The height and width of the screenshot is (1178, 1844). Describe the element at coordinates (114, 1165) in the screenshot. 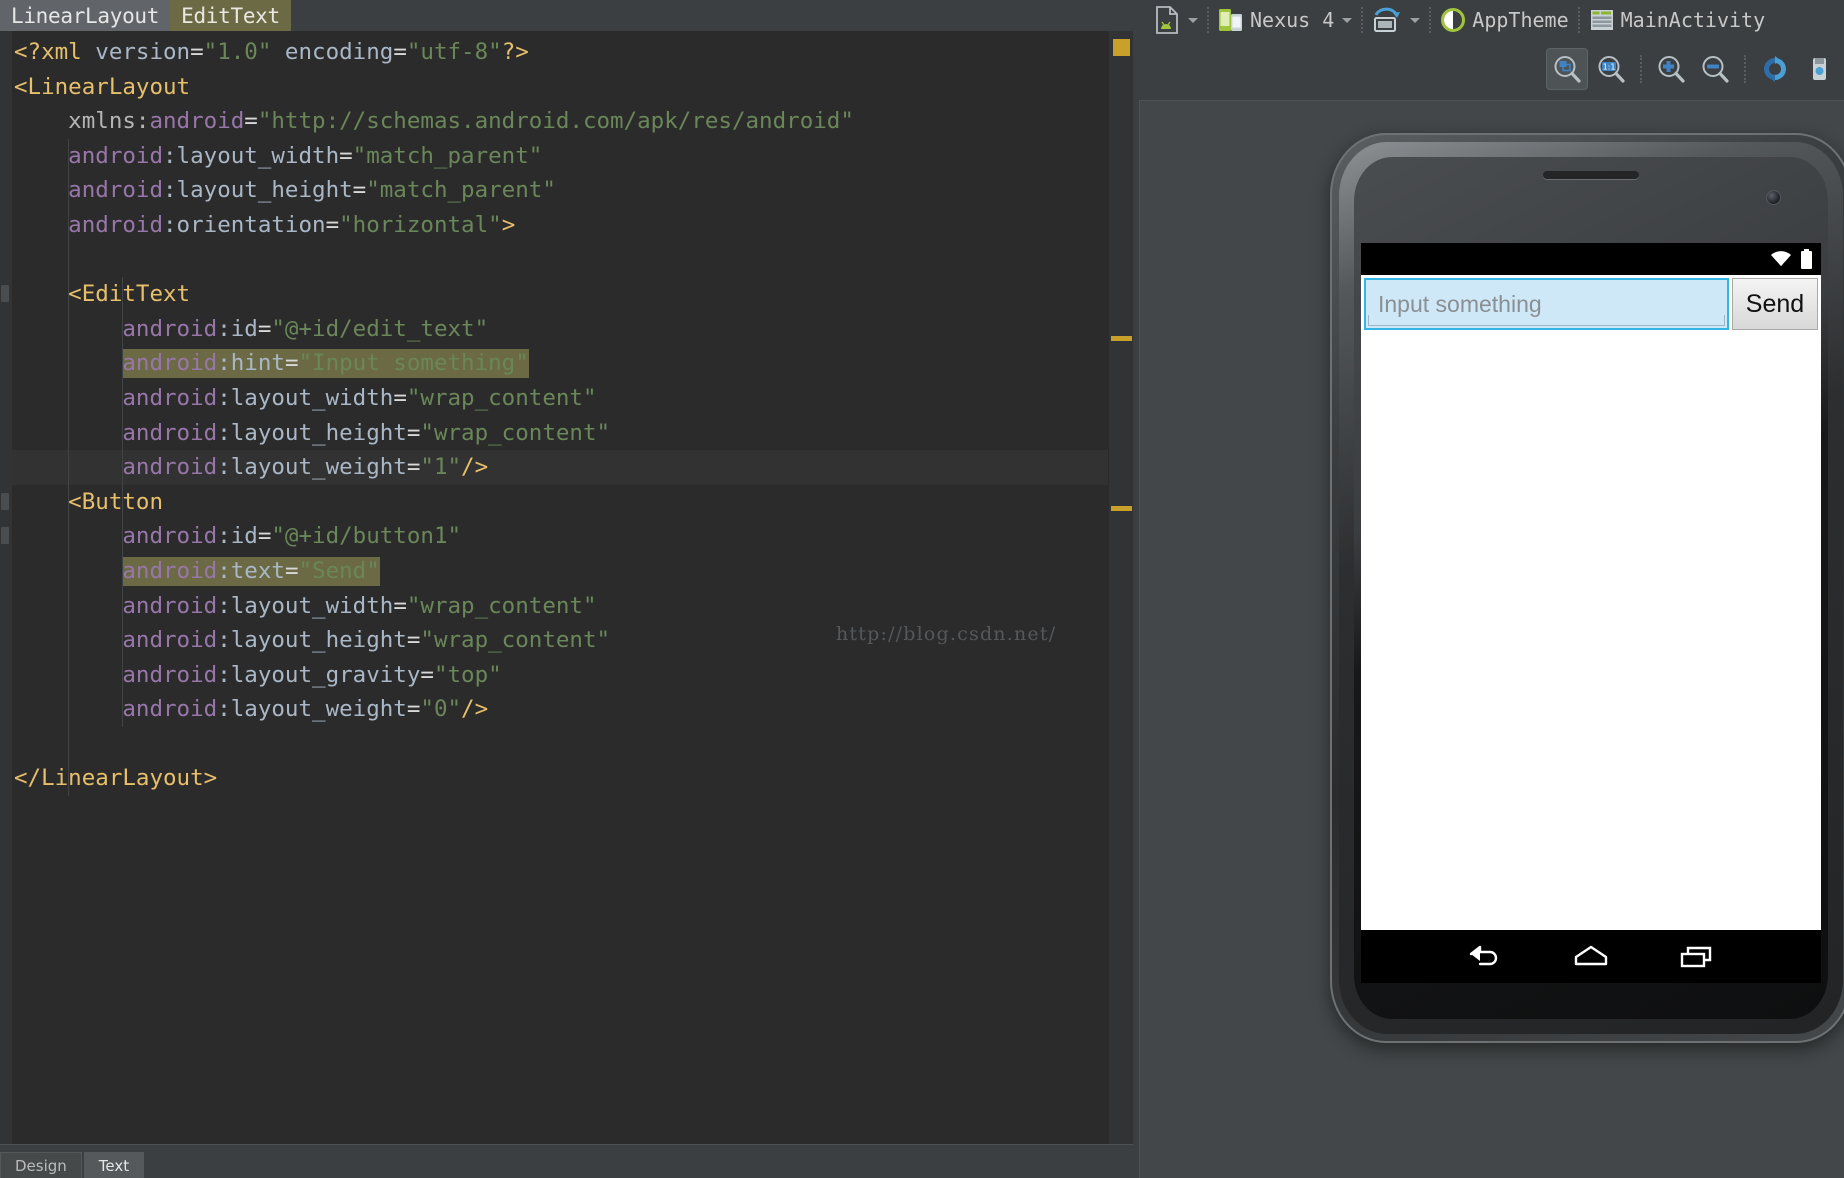

I see `bottom-tab-text: Text` at that location.